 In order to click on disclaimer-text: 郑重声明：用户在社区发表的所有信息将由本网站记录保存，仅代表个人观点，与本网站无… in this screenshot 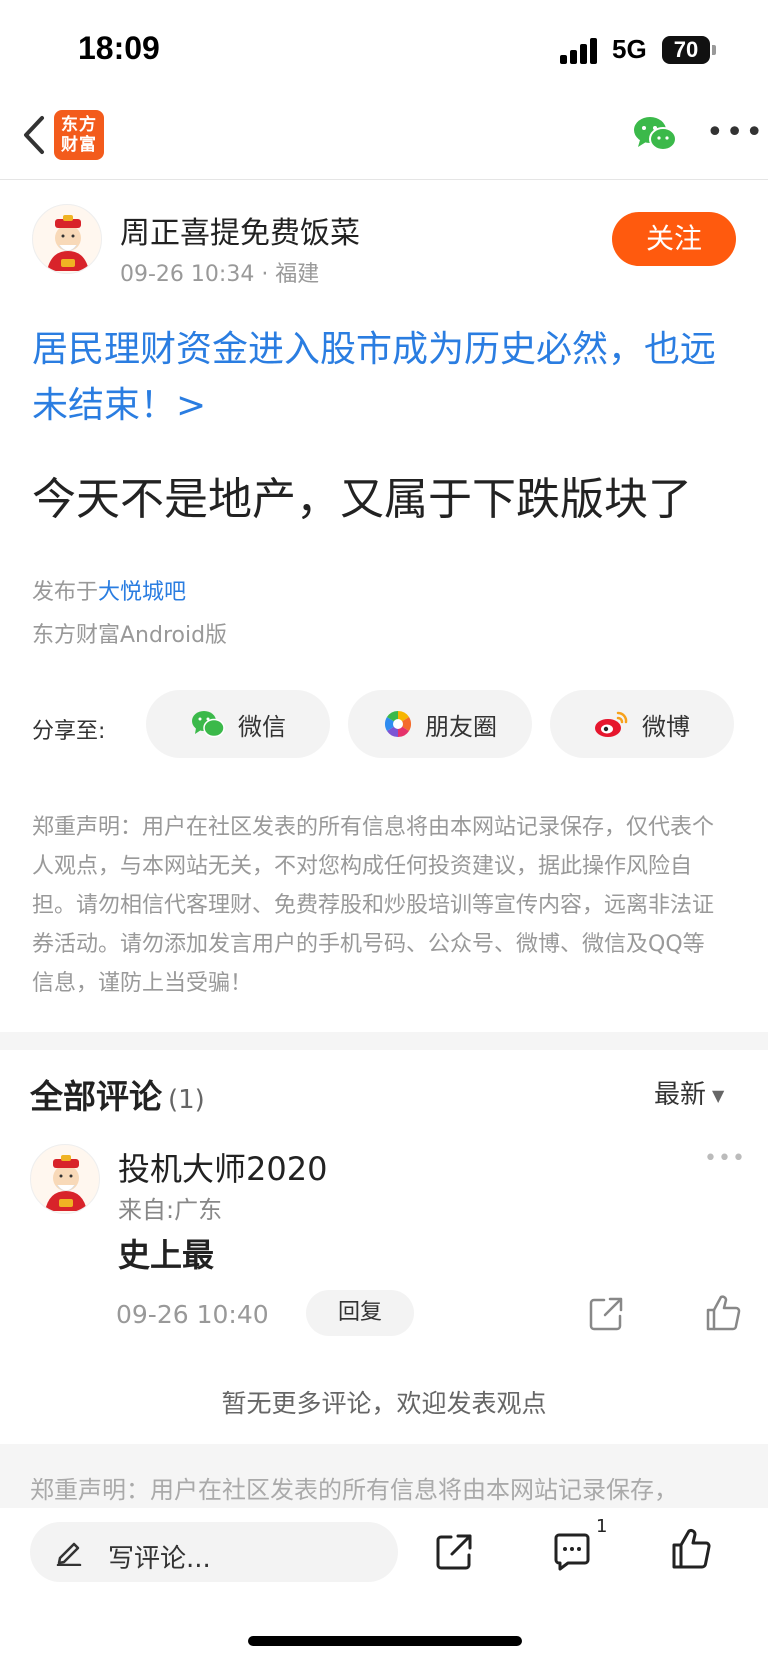, I will do `click(373, 905)`.